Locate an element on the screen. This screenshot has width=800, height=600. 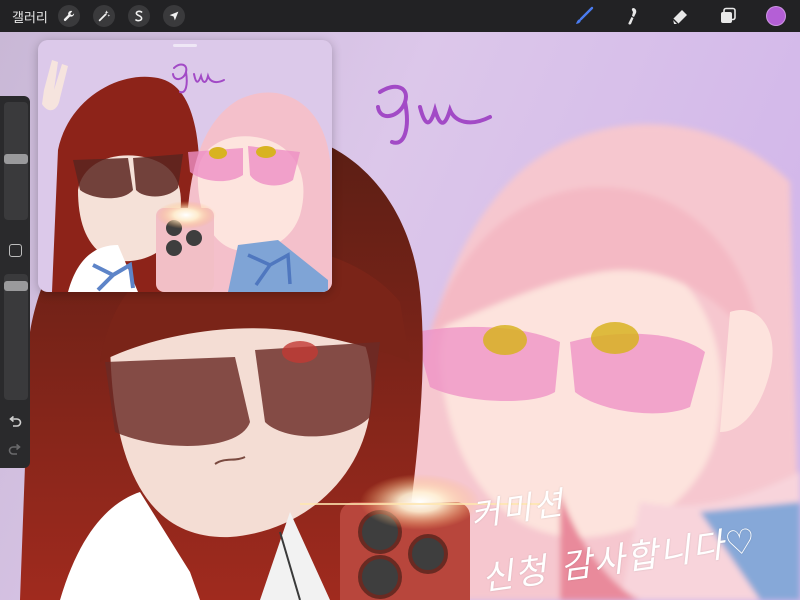
opacity-thumb is located at coordinates (16, 285).